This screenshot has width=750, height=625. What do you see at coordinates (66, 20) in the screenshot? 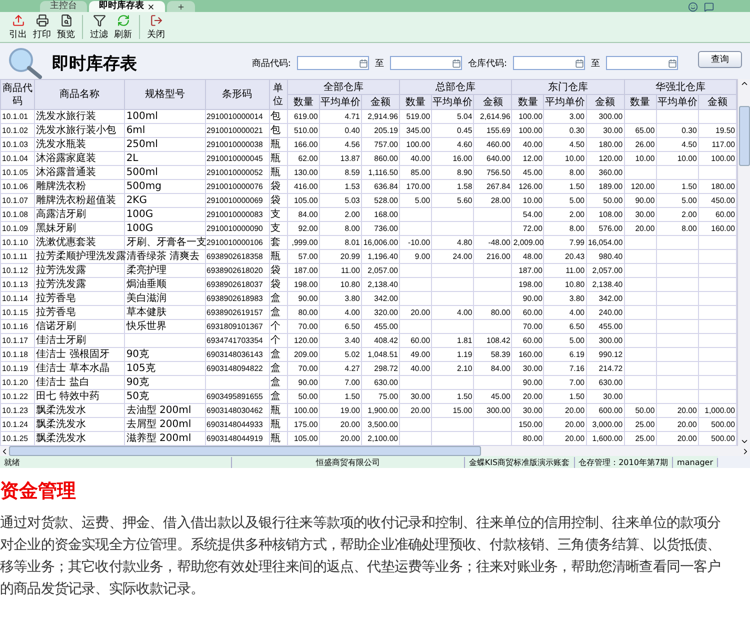
I see `document-search-icon` at bounding box center [66, 20].